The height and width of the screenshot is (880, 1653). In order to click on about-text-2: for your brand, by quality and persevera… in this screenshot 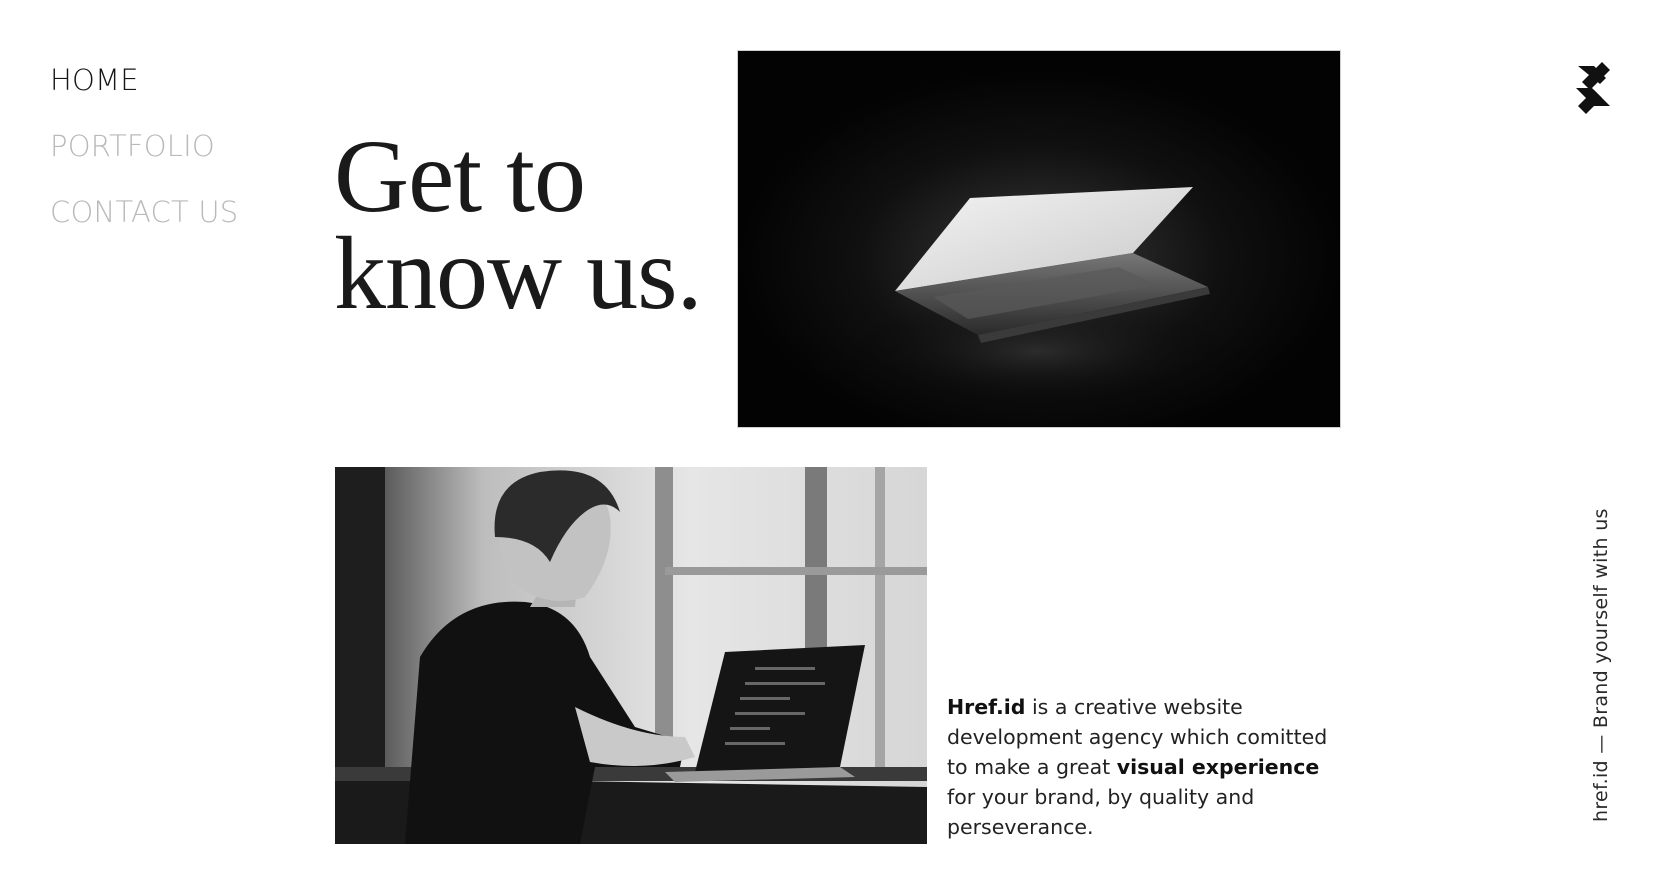, I will do `click(1101, 812)`.